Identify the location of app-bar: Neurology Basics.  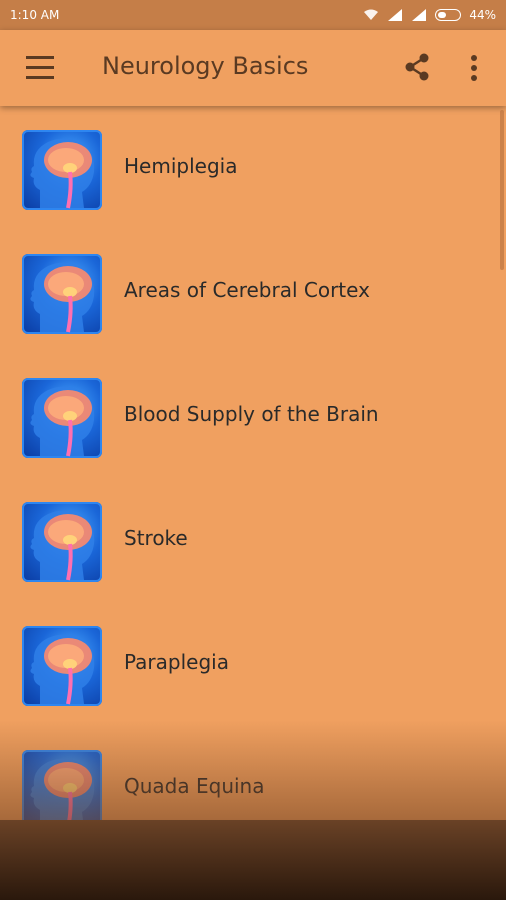
(253, 68).